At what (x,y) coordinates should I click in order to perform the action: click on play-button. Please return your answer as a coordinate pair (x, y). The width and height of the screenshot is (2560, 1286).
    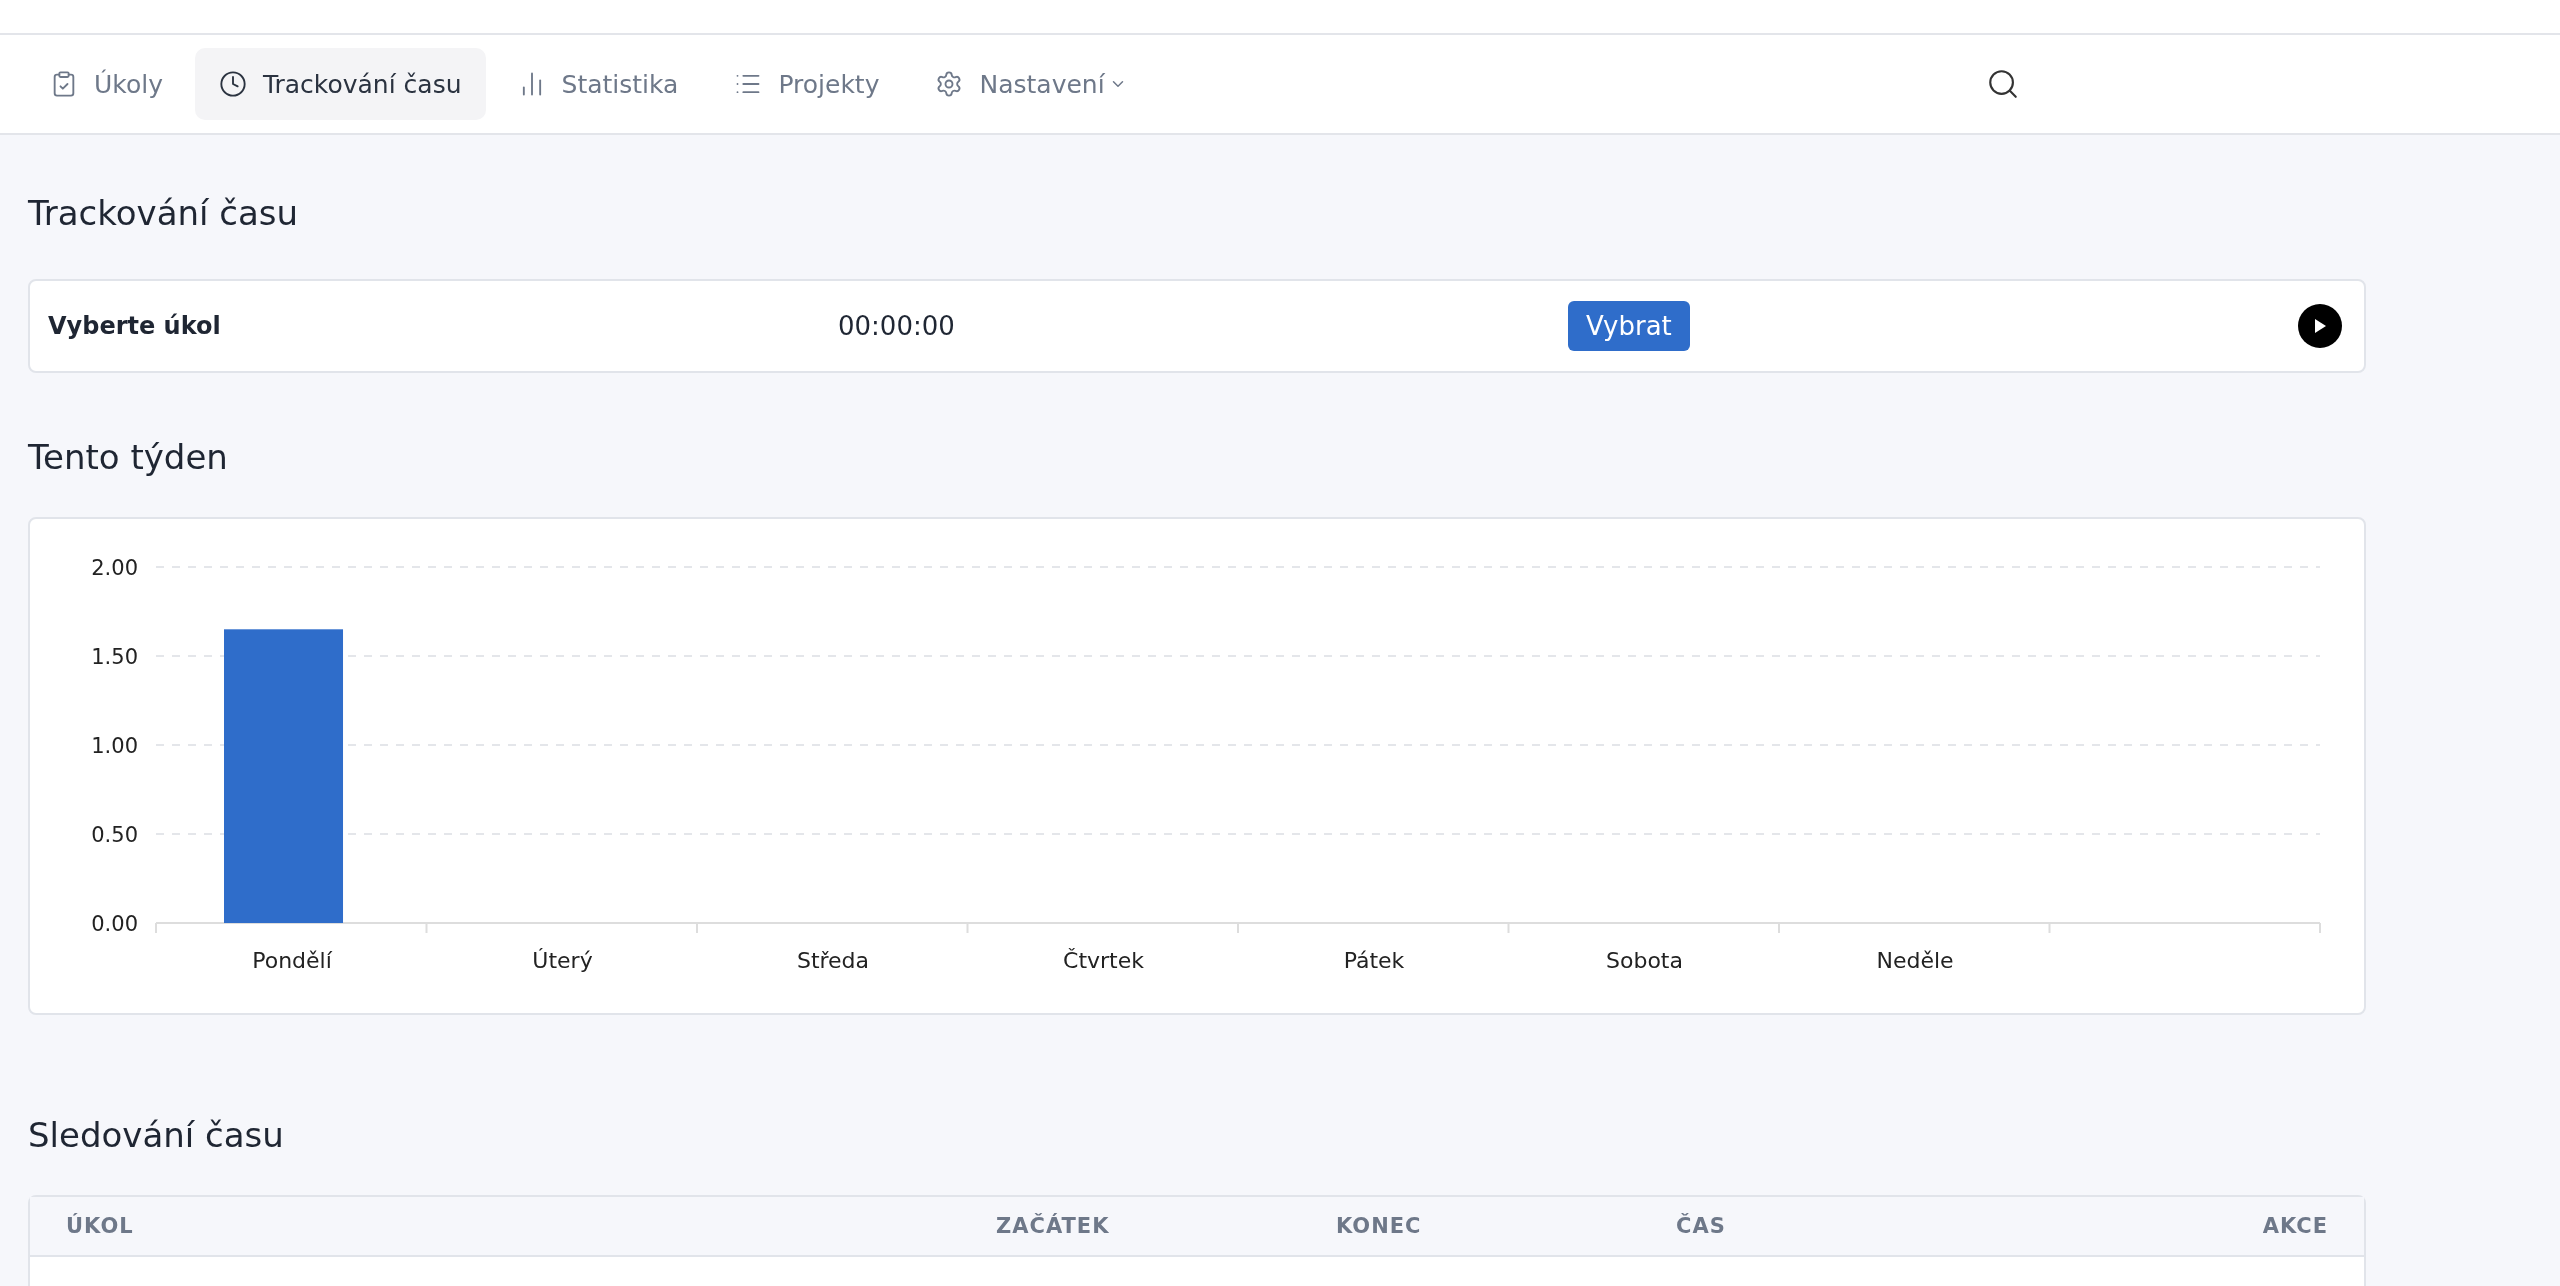
    Looking at the image, I should click on (2320, 326).